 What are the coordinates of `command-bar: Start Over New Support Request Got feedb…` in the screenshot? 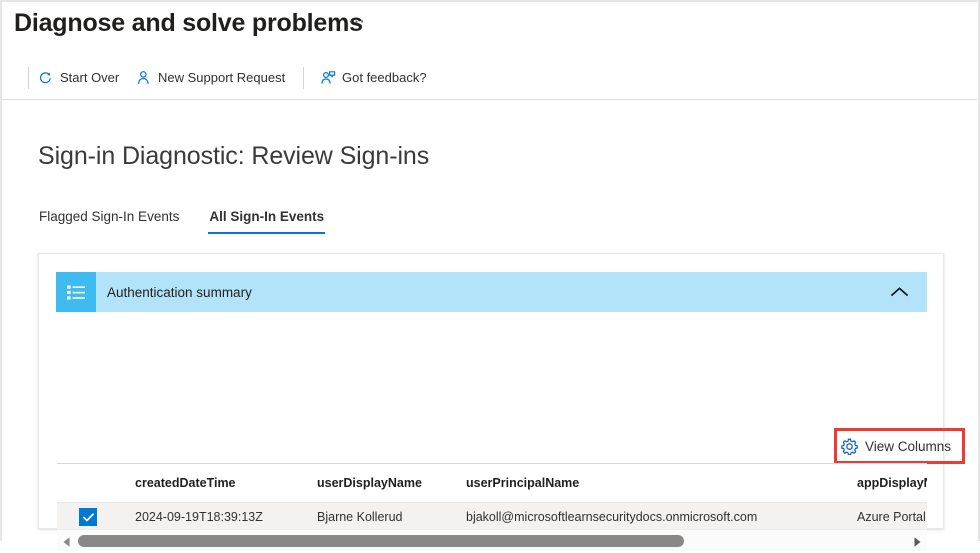 It's located at (490, 79).